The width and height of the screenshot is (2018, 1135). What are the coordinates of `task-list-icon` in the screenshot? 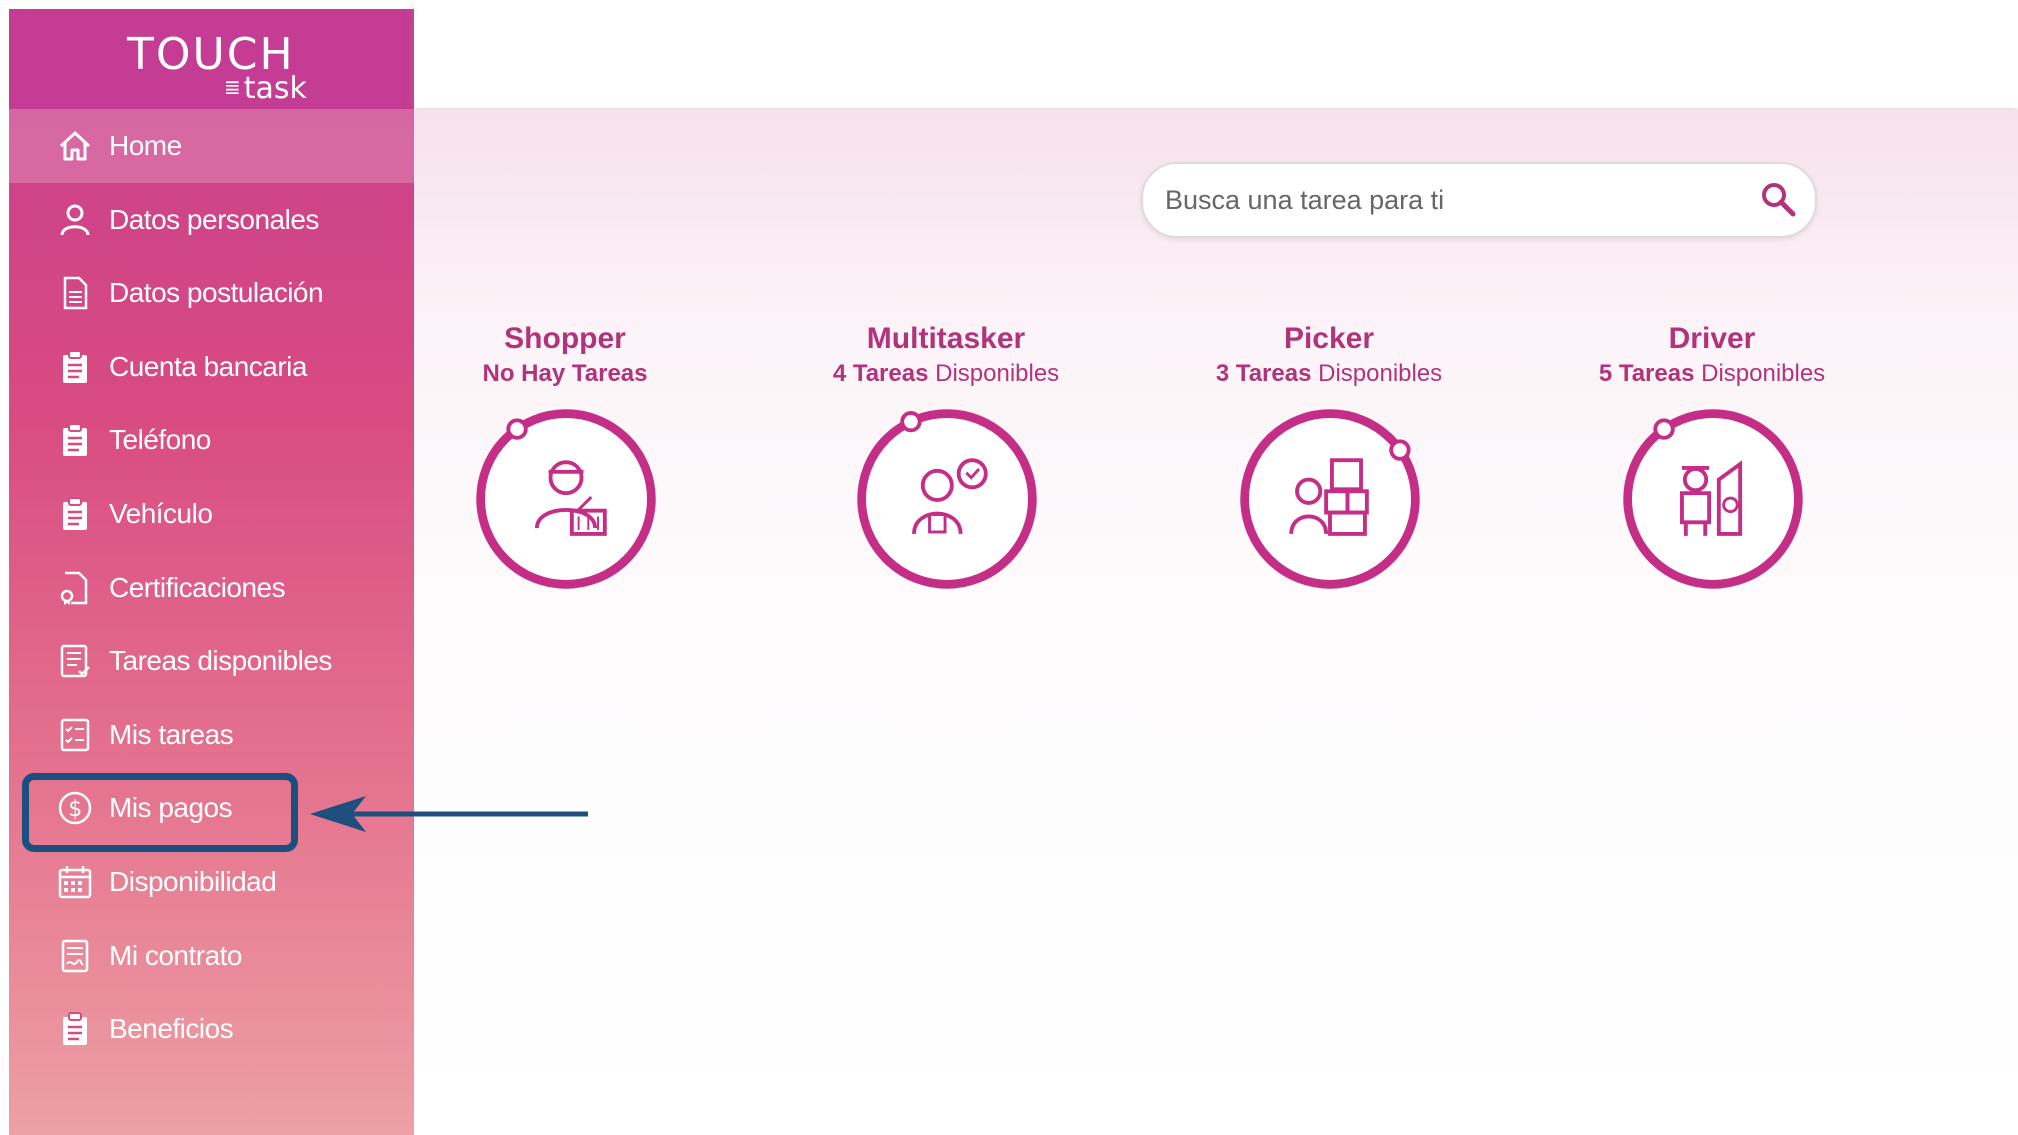 It's located at (75, 661).